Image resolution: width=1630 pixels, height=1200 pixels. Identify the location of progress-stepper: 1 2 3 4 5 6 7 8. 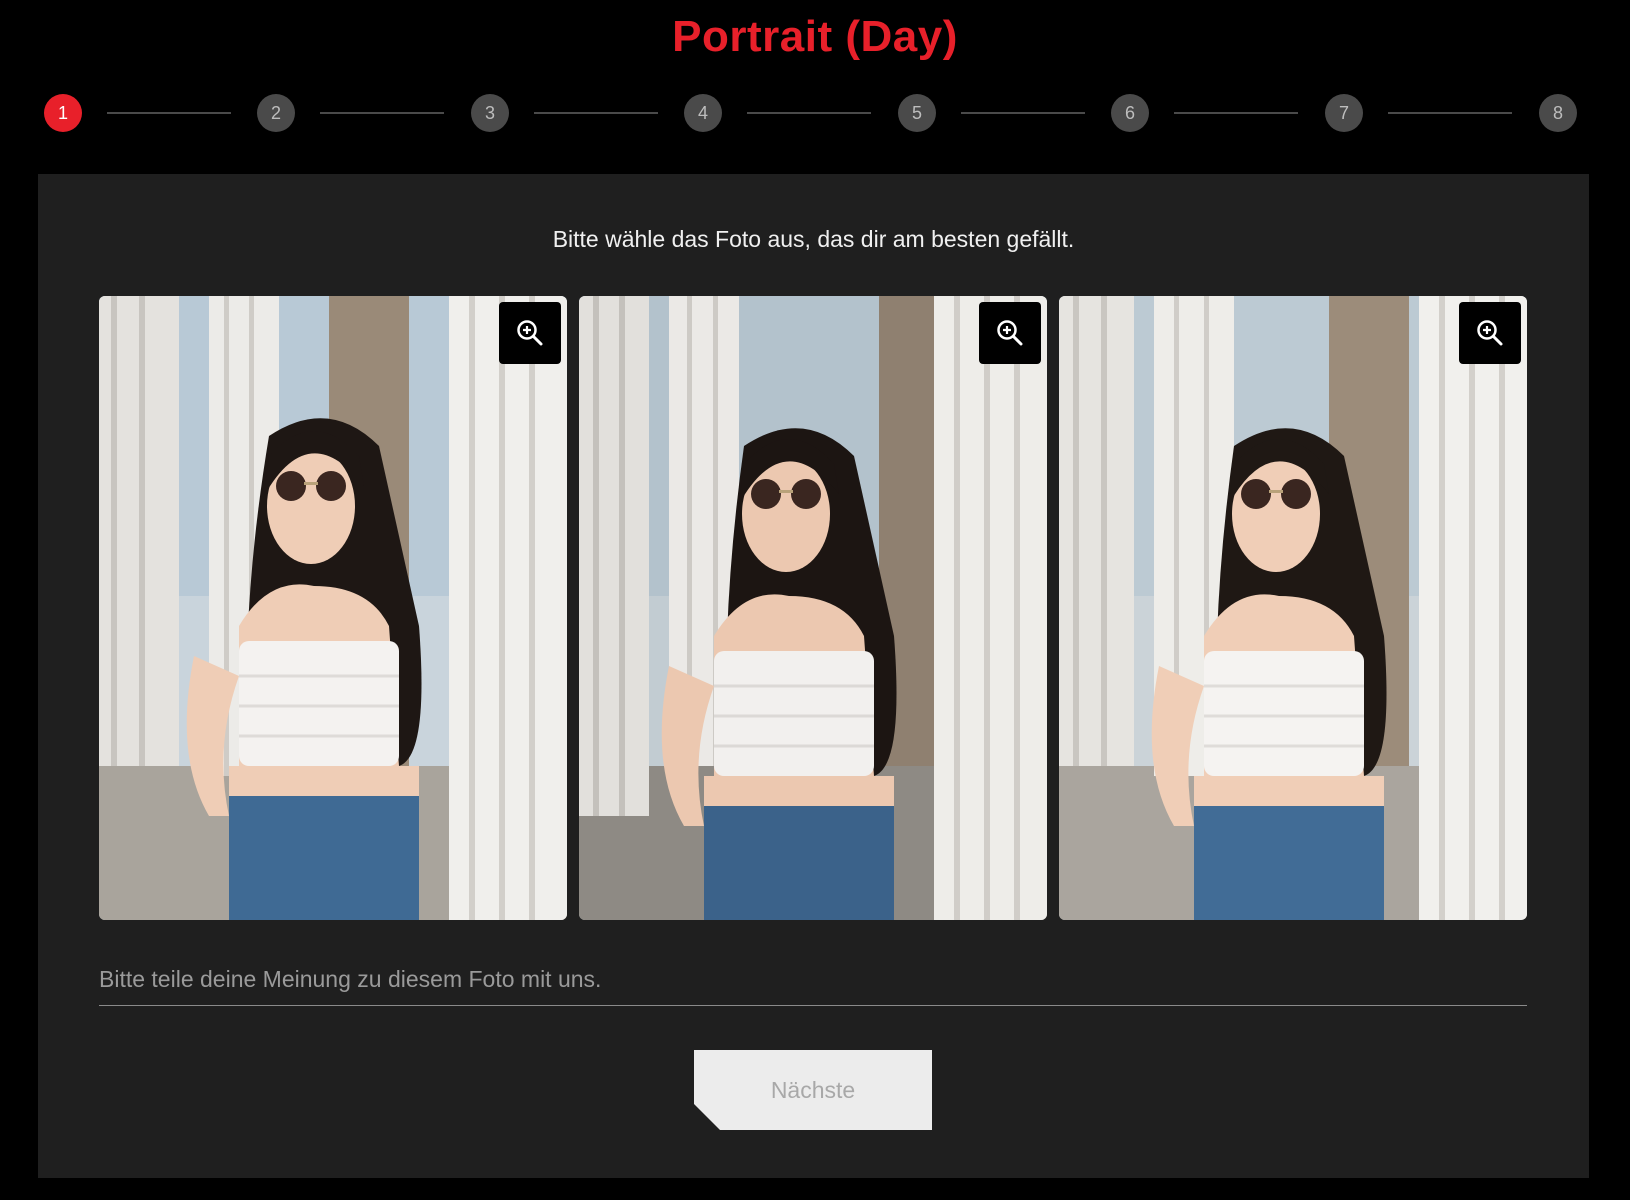
(810, 113).